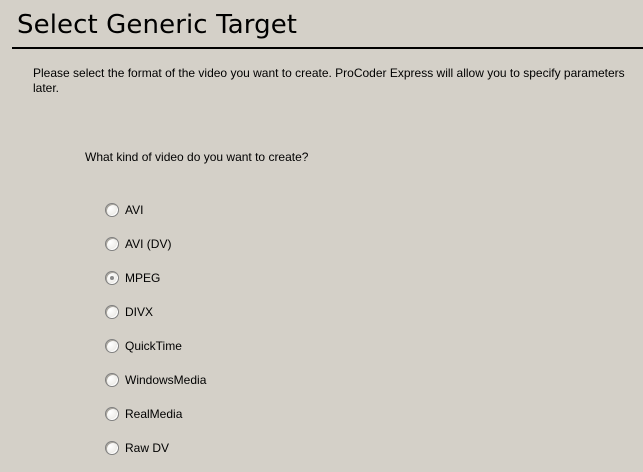 The height and width of the screenshot is (472, 643). What do you see at coordinates (147, 448) in the screenshot?
I see `radio-label: Raw DV` at bounding box center [147, 448].